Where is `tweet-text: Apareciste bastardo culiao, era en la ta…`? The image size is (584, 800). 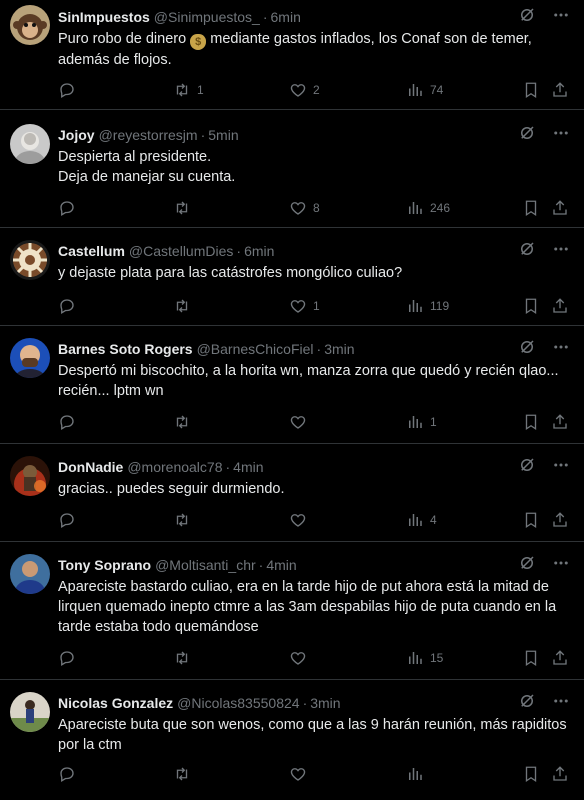
tweet-text: Apareciste bastardo culiao, era en la ta… is located at coordinates (307, 607).